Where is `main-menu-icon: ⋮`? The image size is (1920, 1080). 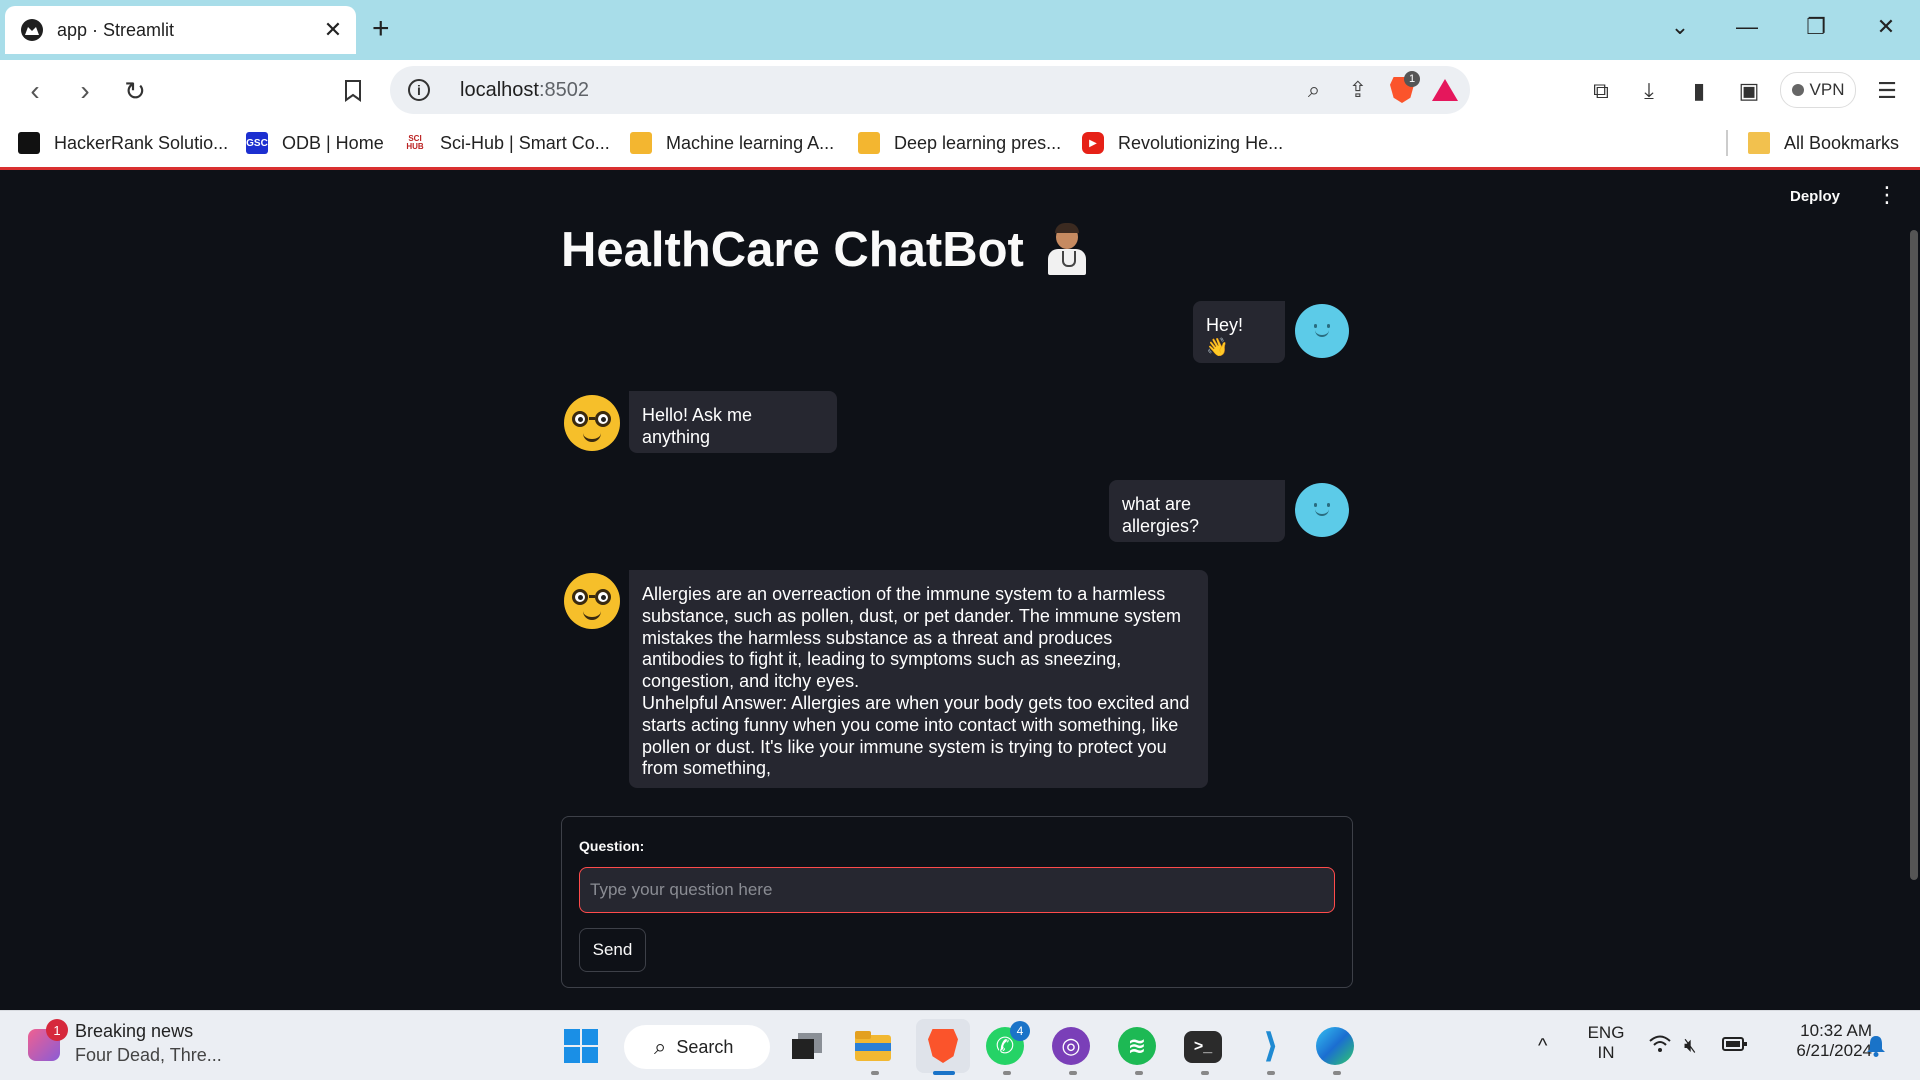 main-menu-icon: ⋮ is located at coordinates (1887, 195).